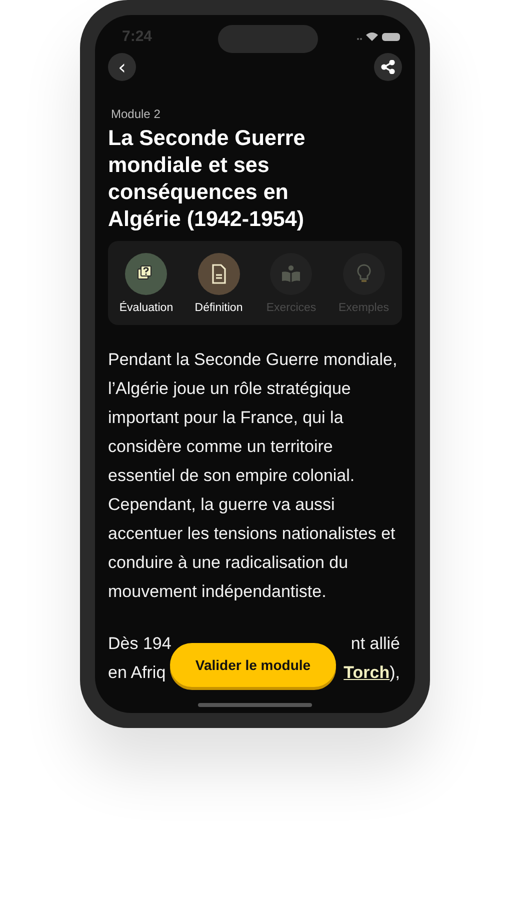 This screenshot has height=909, width=510. Describe the element at coordinates (375, 643) in the screenshot. I see `text-fragment: nt allié` at that location.